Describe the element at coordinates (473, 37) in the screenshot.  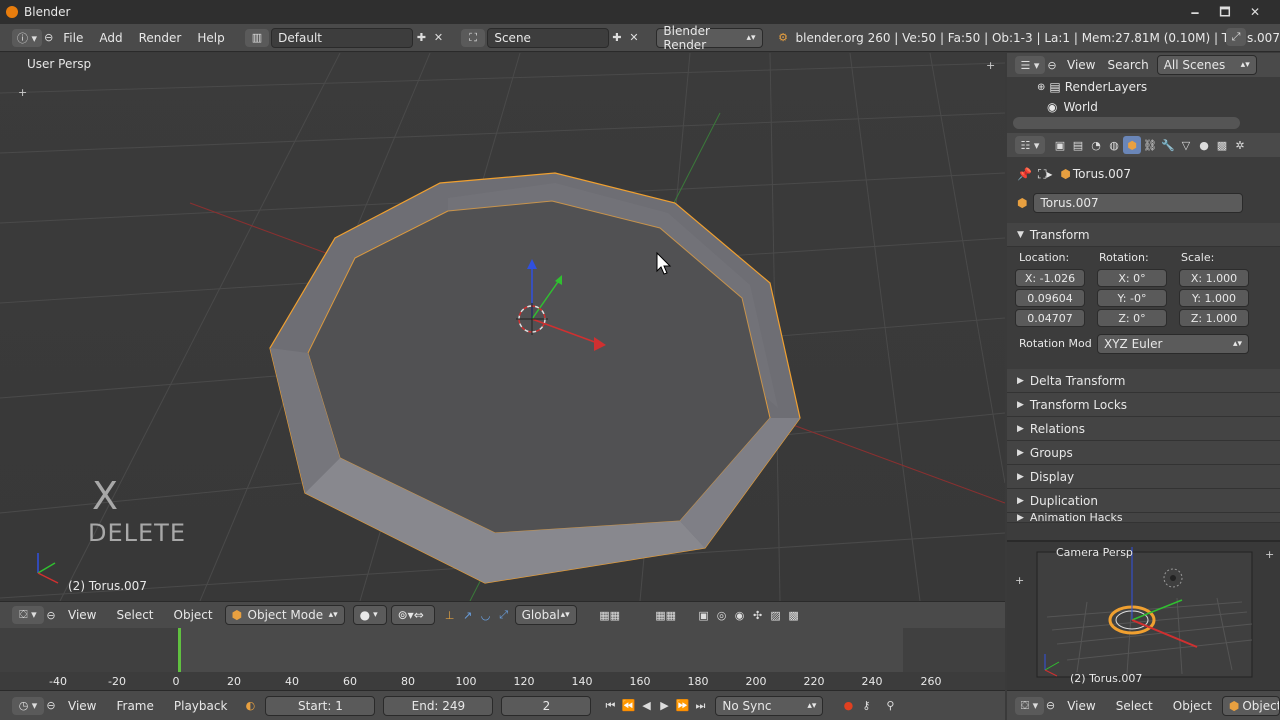
I see `scene-icon: ⛶` at that location.